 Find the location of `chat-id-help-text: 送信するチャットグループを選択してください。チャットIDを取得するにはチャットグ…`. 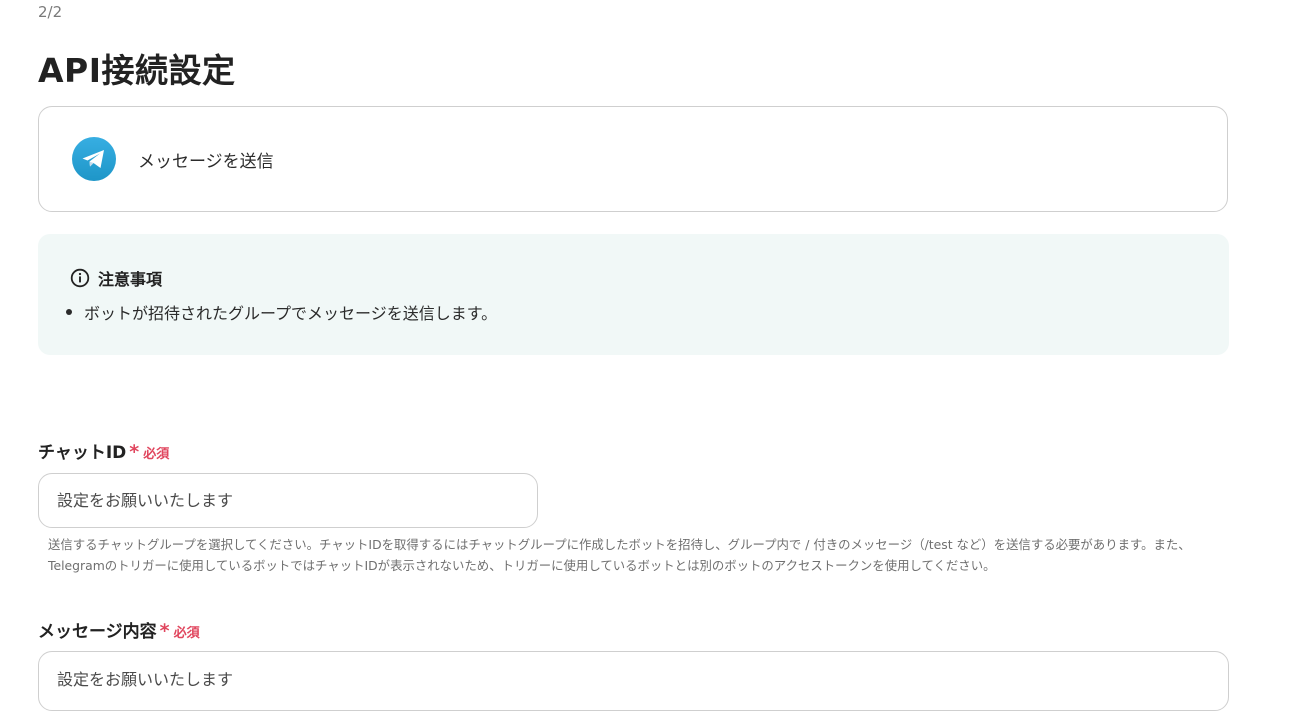

chat-id-help-text: 送信するチャットグループを選択してください。チャットIDを取得するにはチャットグ… is located at coordinates (619, 555).